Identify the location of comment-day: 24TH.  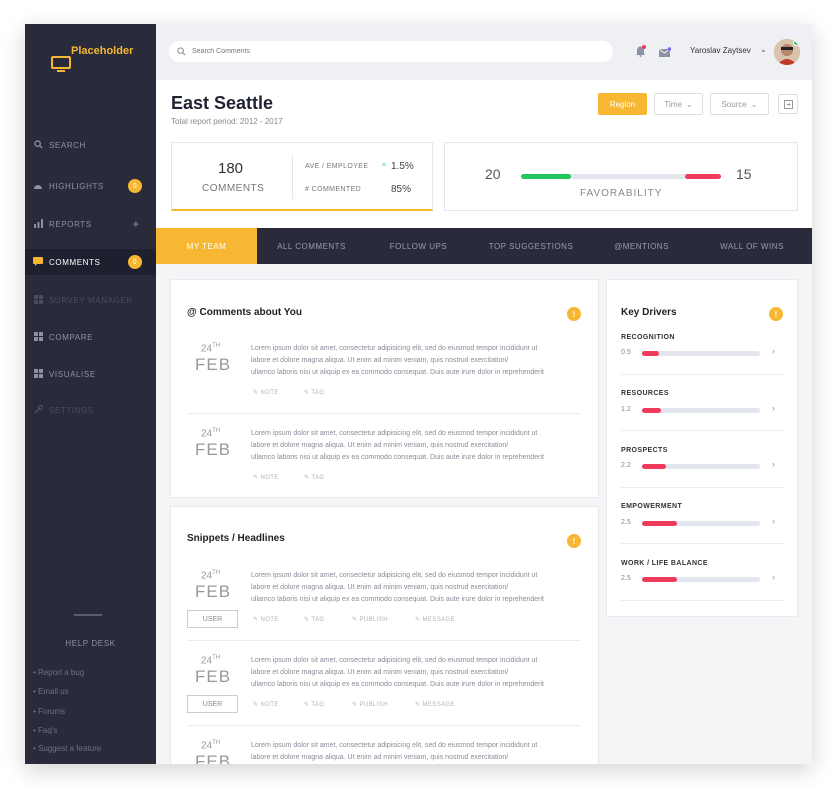
(210, 348).